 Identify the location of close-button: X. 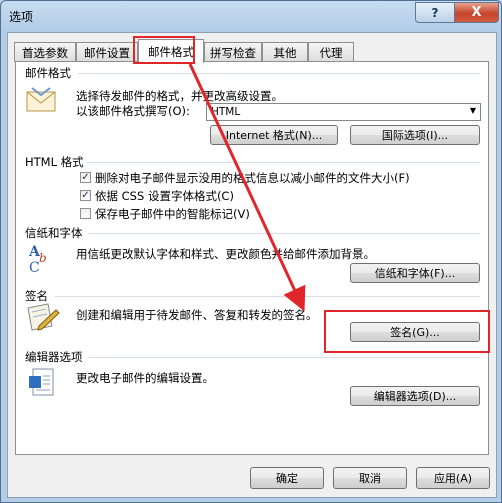
(476, 12).